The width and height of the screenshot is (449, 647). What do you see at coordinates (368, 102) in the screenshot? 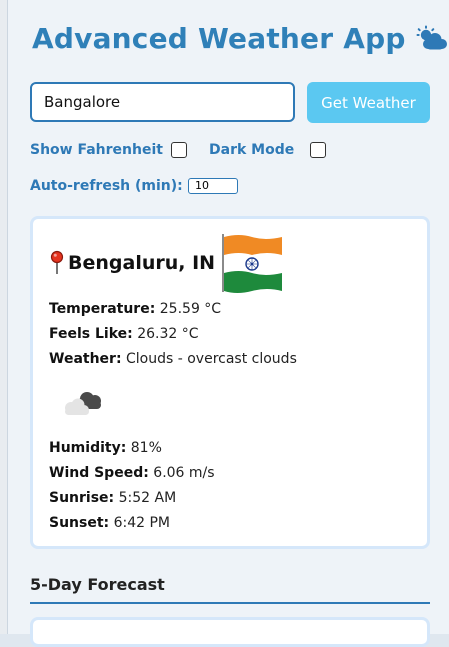
I see `get-weather-button: Get Weather` at bounding box center [368, 102].